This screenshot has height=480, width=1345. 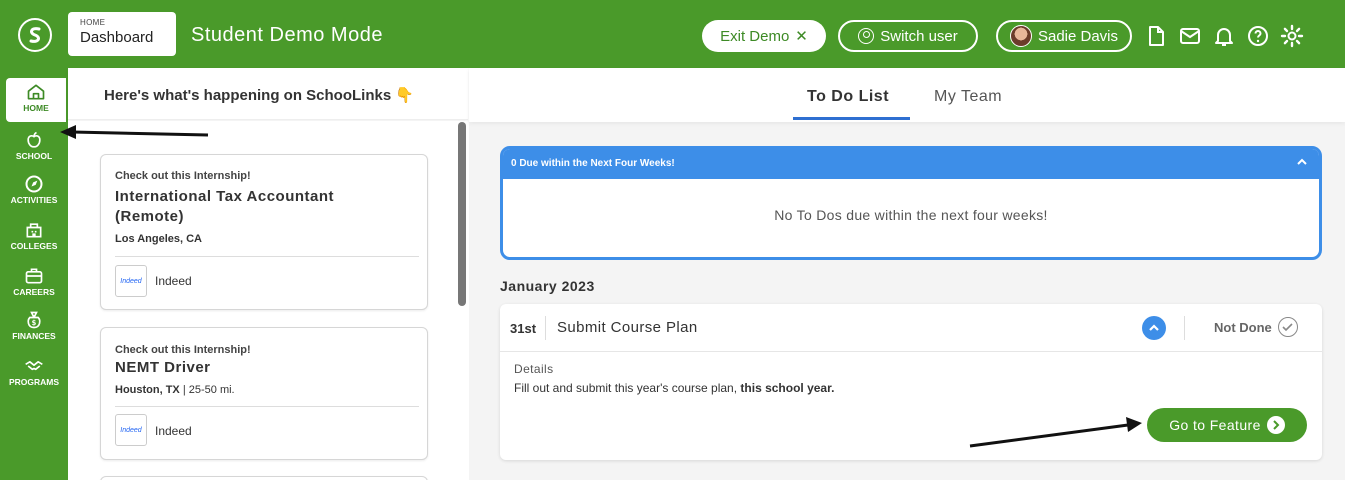 I want to click on breadcrumb-current: Dashboard, so click(x=117, y=37).